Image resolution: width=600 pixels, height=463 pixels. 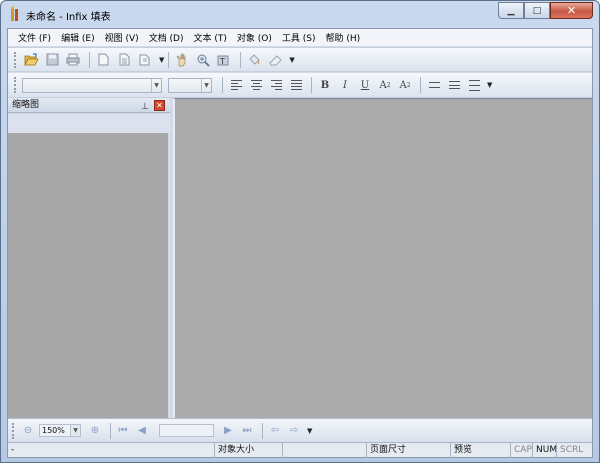 What do you see at coordinates (182, 60) in the screenshot?
I see `hand-tool-button` at bounding box center [182, 60].